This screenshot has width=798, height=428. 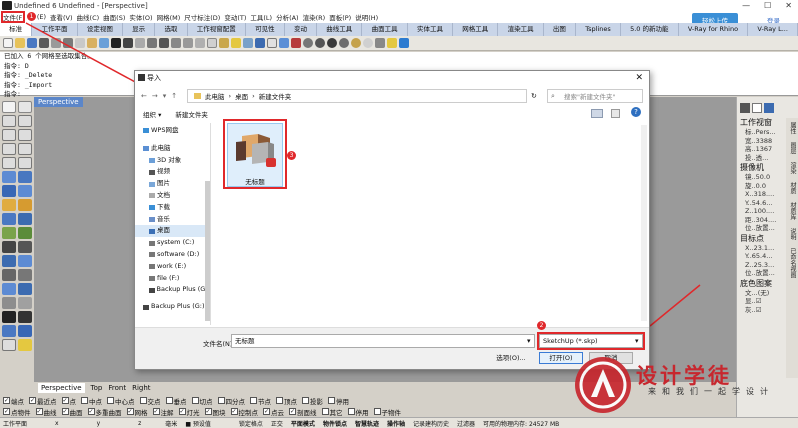 I want to click on properties-icon, so click(x=272, y=43).